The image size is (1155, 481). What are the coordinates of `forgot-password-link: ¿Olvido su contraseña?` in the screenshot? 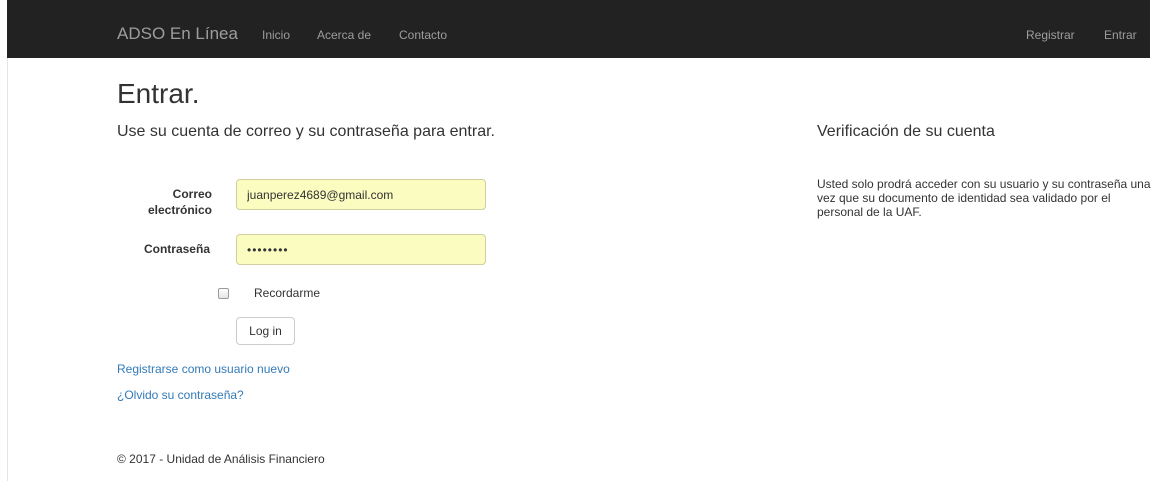 It's located at (180, 395).